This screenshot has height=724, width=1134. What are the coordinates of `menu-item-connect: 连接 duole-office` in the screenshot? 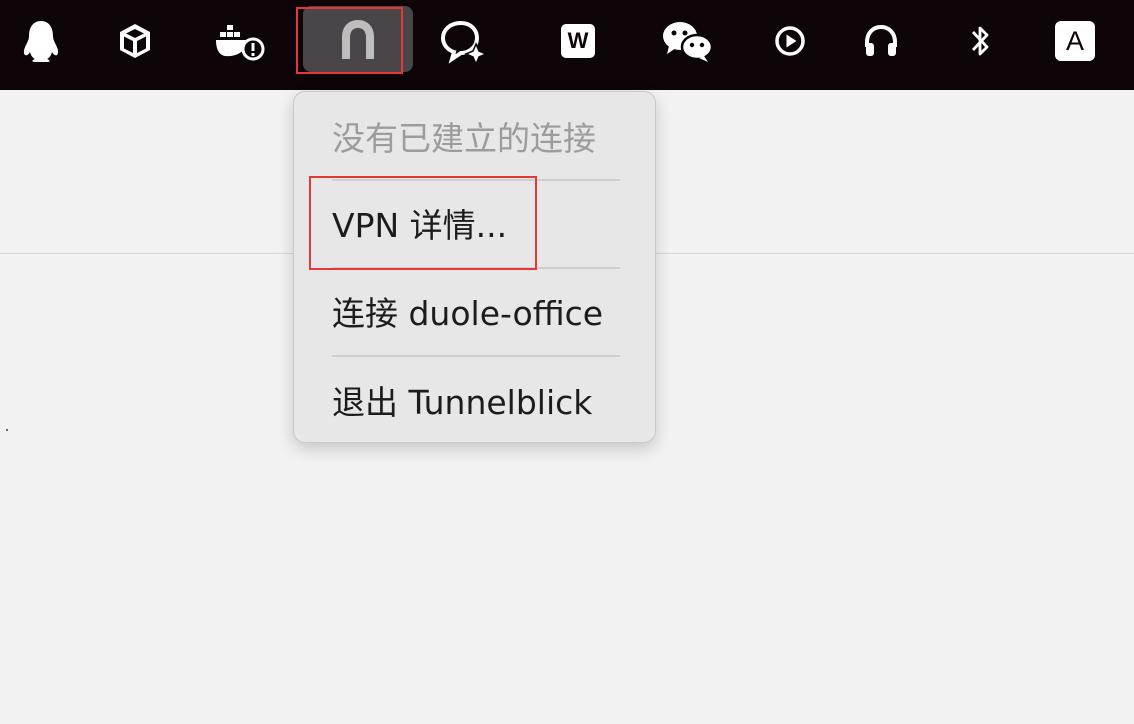 It's located at (467, 313).